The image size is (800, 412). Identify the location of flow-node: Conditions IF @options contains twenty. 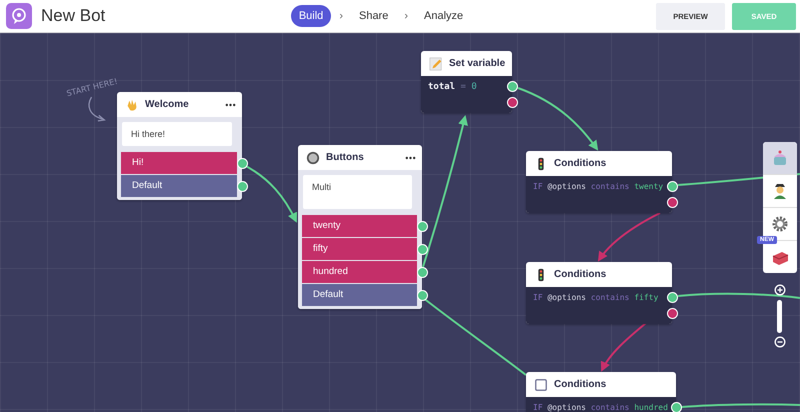
(599, 182).